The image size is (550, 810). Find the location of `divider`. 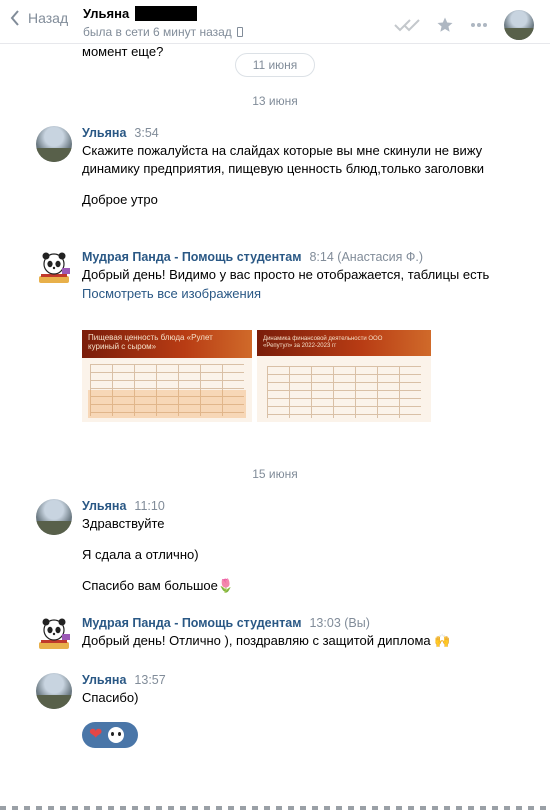

divider is located at coordinates (275, 808).